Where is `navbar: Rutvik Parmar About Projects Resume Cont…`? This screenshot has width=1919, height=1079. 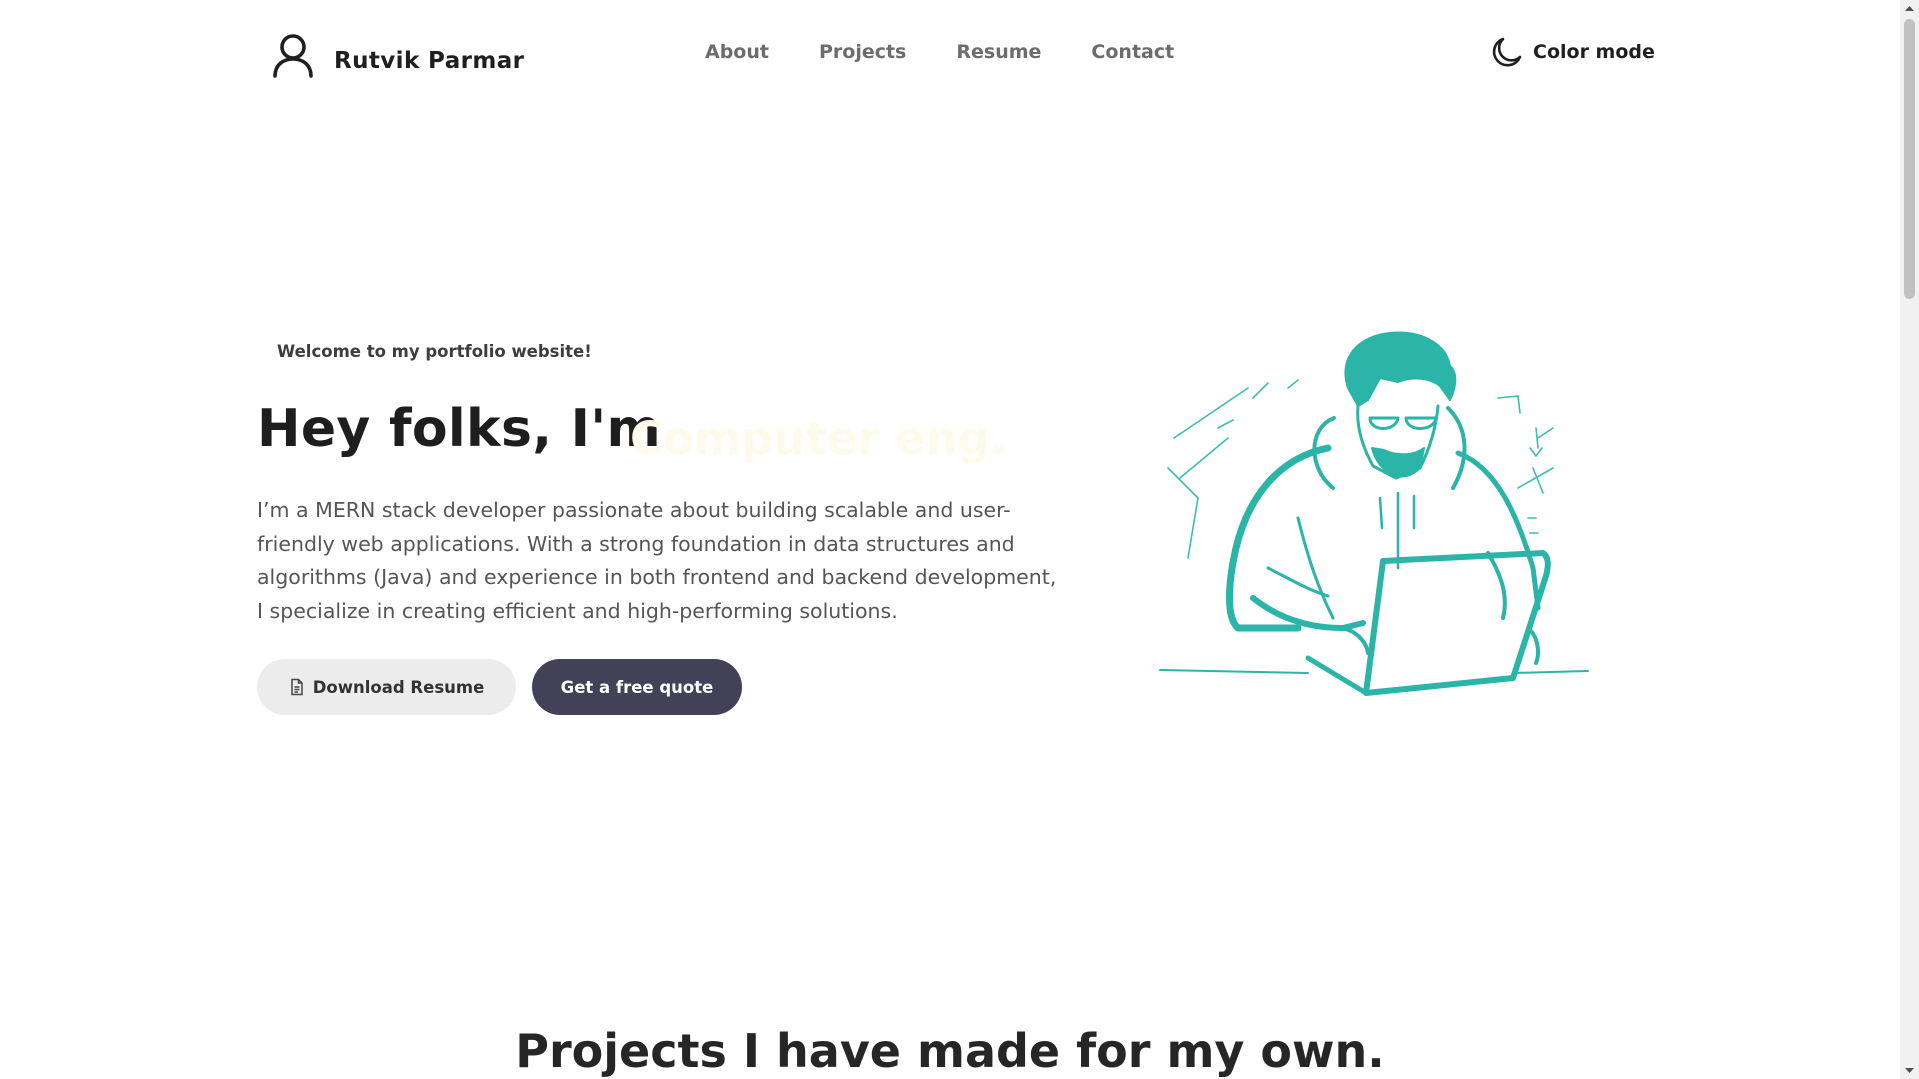 navbar: Rutvik Parmar About Projects Resume Cont… is located at coordinates (950, 54).